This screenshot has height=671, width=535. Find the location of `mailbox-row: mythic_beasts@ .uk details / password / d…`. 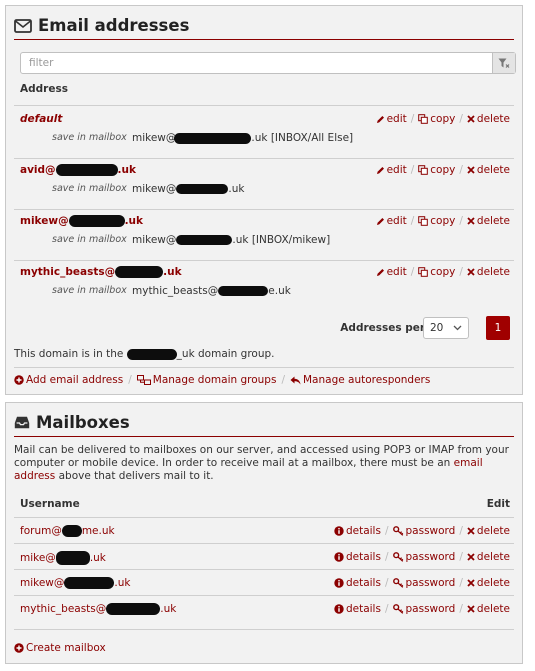

mailbox-row: mythic_beasts@ .uk details / password / d… is located at coordinates (264, 608).